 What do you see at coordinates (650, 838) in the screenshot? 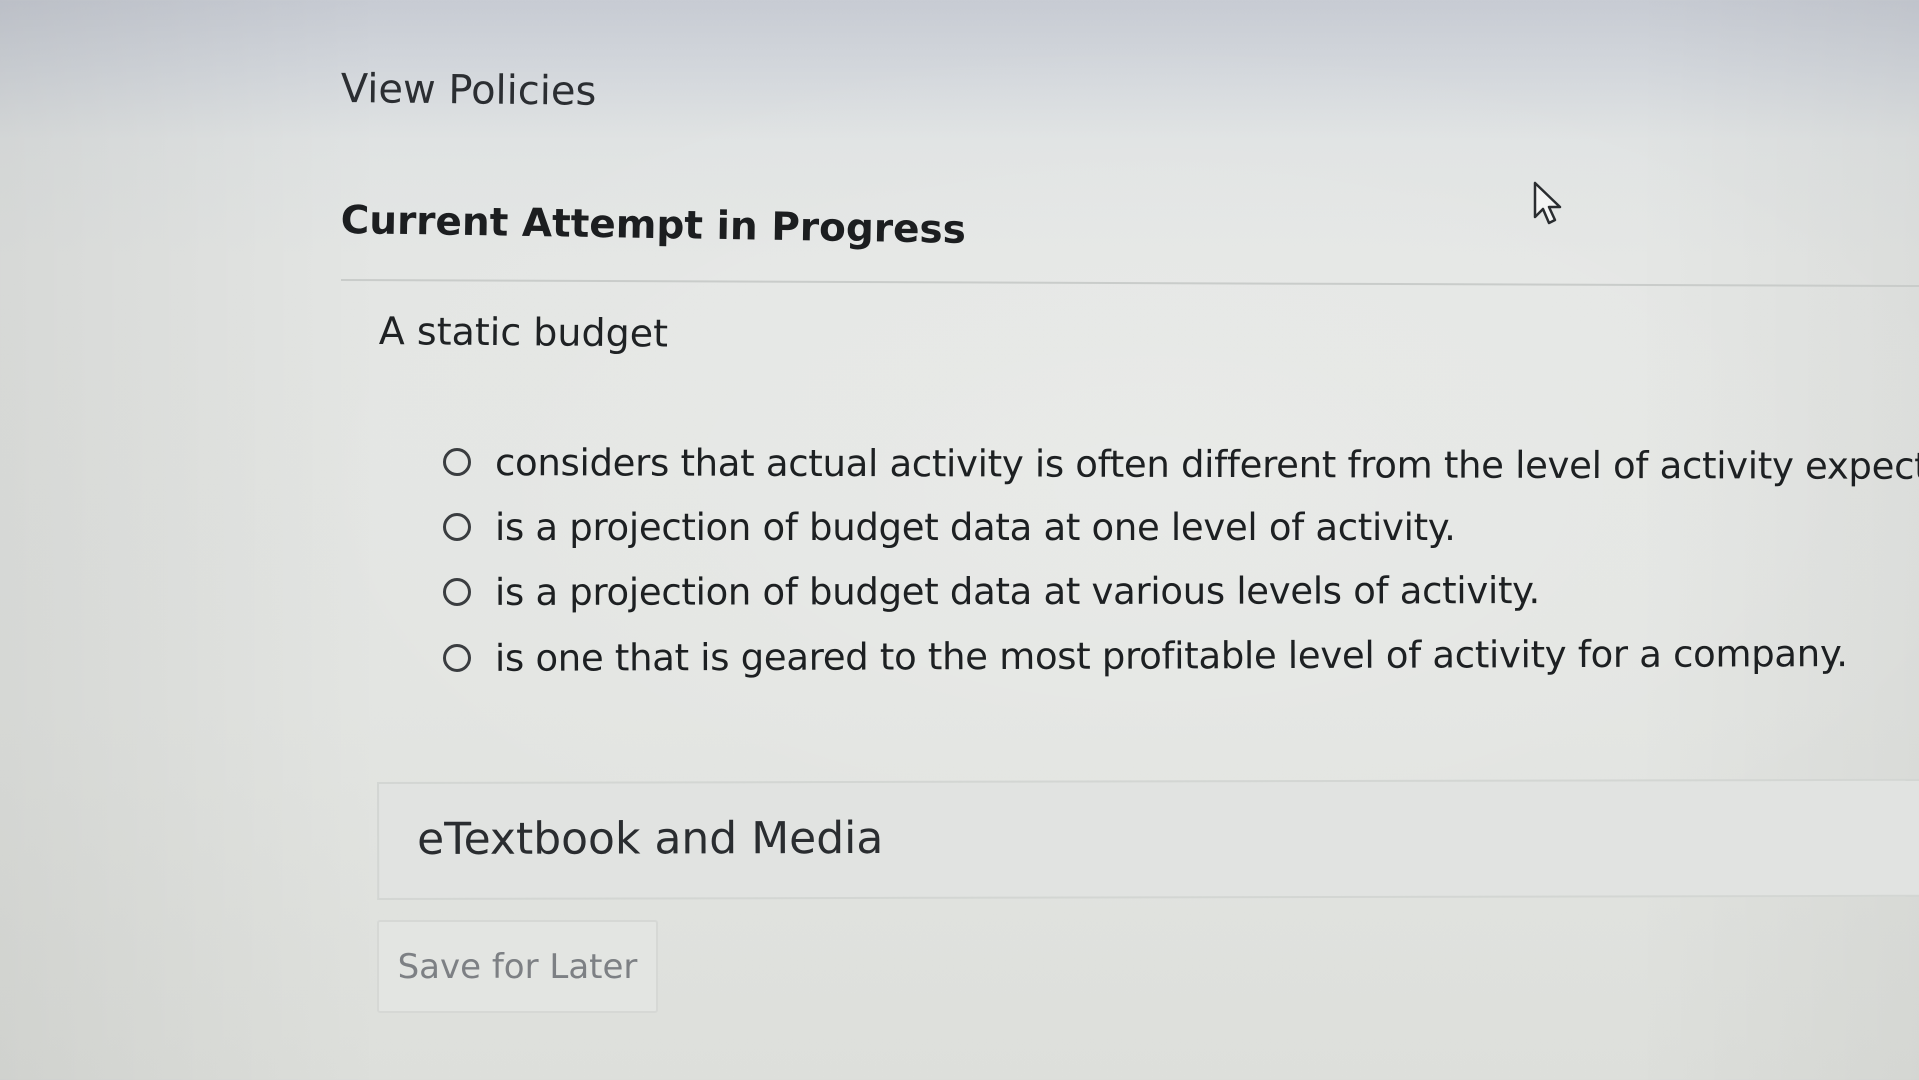
I see `etextbook-media-label: eTextbook and Media` at bounding box center [650, 838].